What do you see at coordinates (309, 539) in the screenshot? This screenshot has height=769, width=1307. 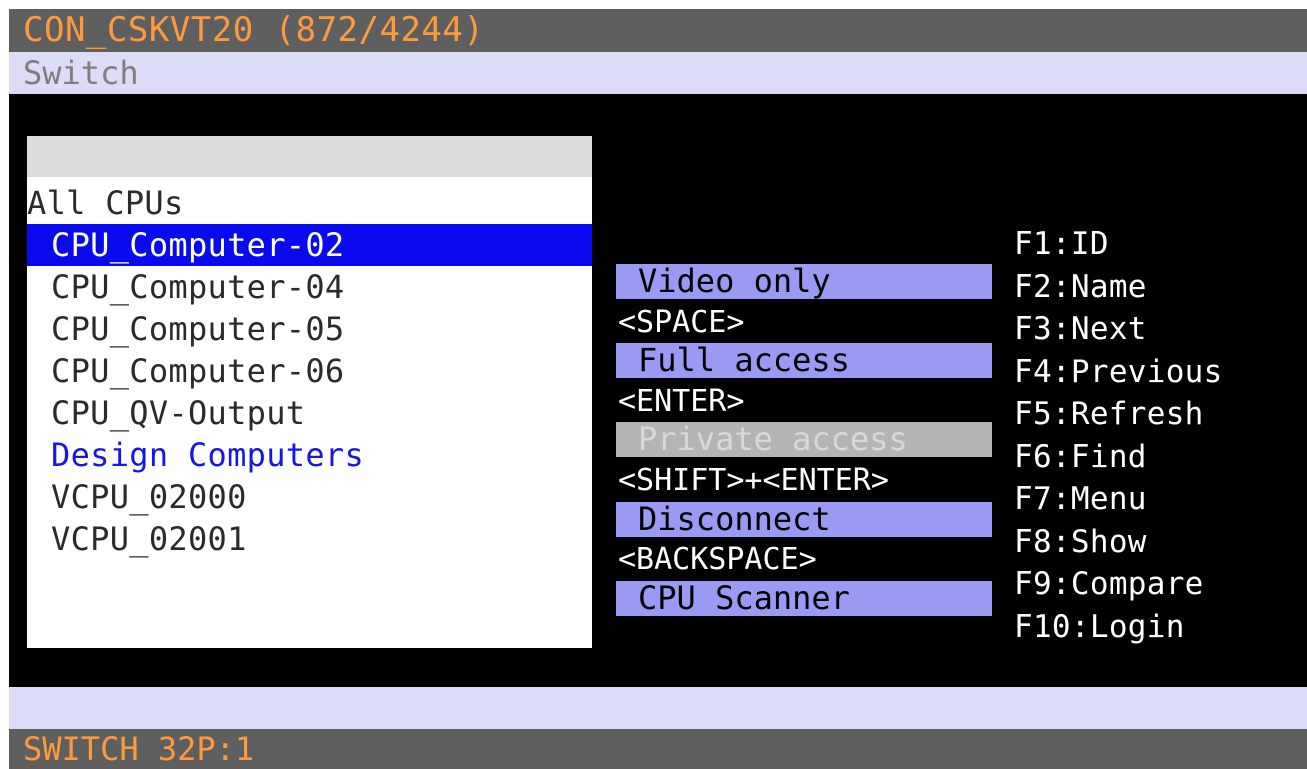 I see `list-item-vcpu-02001: VCPU_02001` at bounding box center [309, 539].